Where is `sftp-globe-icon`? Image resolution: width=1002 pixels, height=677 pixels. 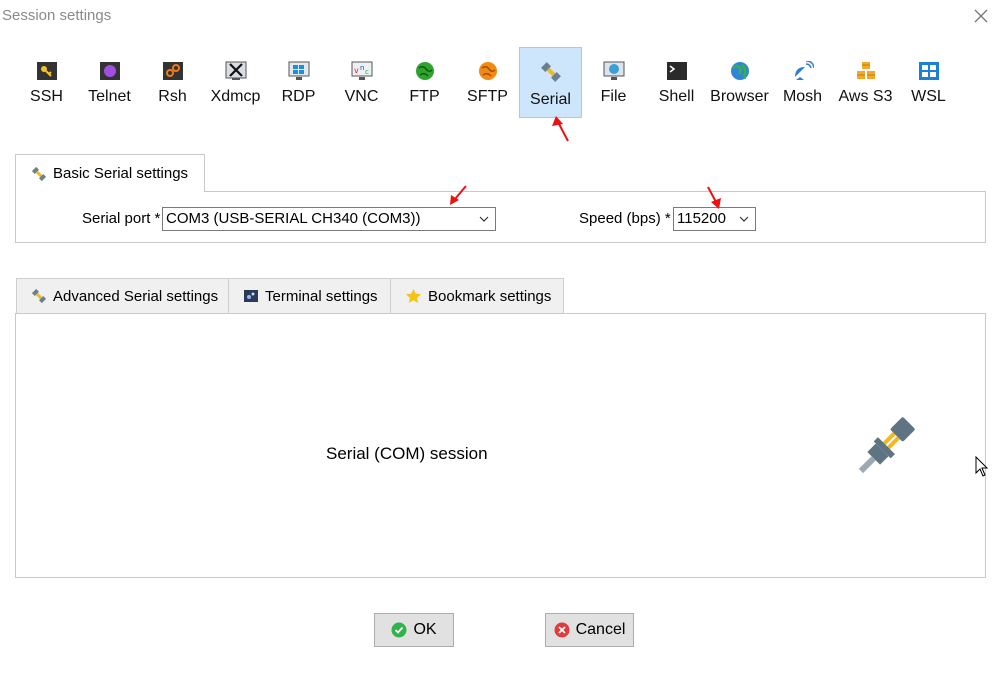
sftp-globe-icon is located at coordinates (488, 71).